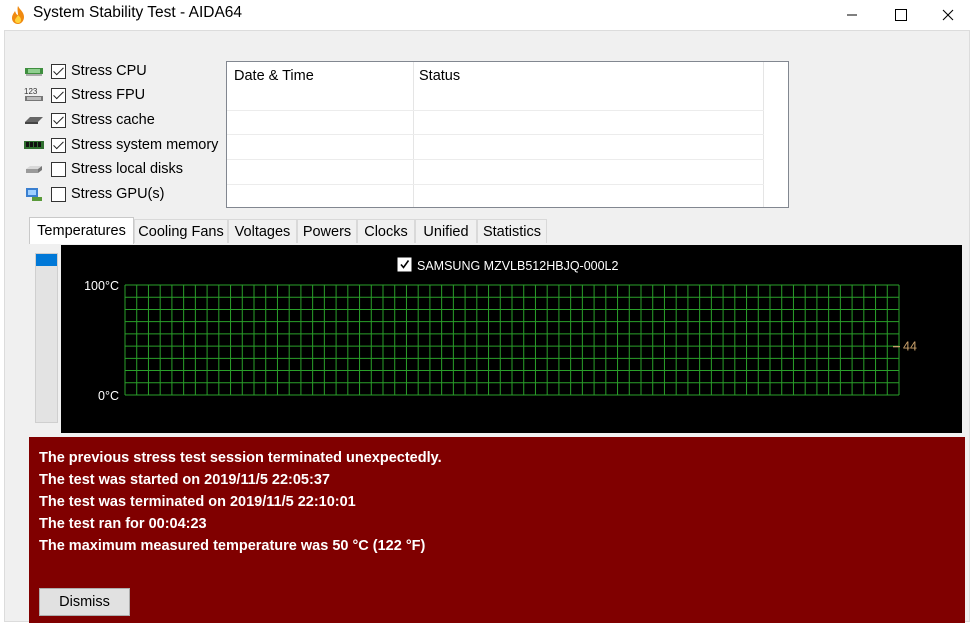  What do you see at coordinates (58, 71) in the screenshot?
I see `stress-cpu-checkbox` at bounding box center [58, 71].